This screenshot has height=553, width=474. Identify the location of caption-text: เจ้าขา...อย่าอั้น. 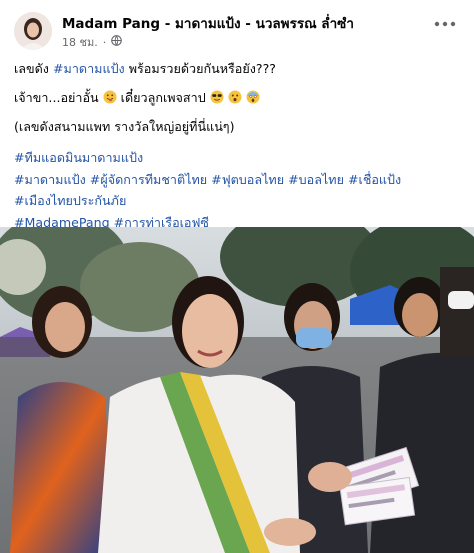
(56, 97).